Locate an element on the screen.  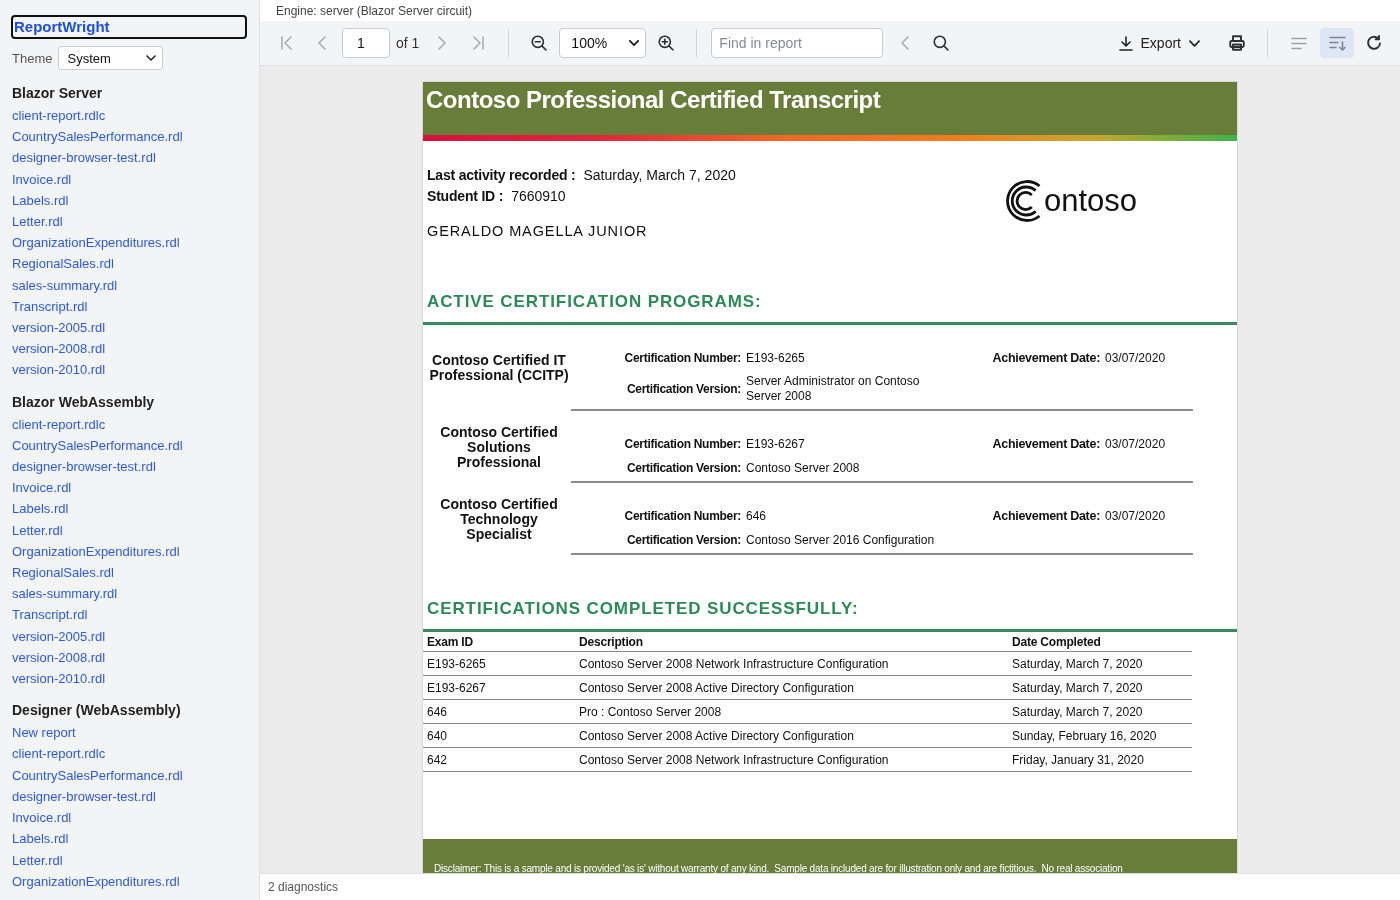
logo-wordmark: ontoso is located at coordinates (1090, 201).